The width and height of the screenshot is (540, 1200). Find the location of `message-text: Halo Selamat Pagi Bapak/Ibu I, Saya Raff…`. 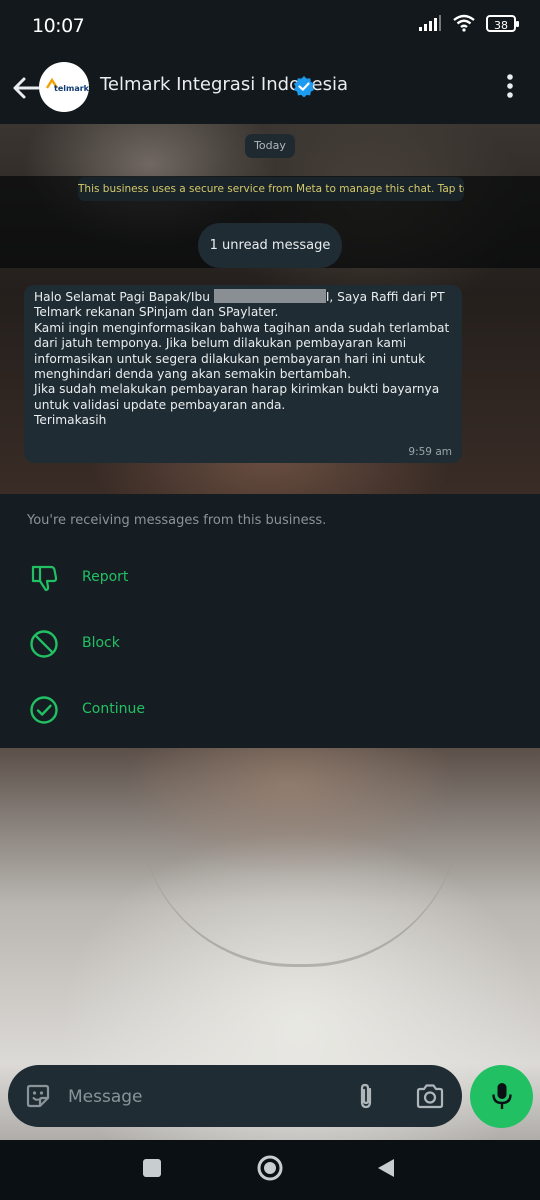

message-text: Halo Selamat Pagi Bapak/Ibu I, Saya Raff… is located at coordinates (243, 359).